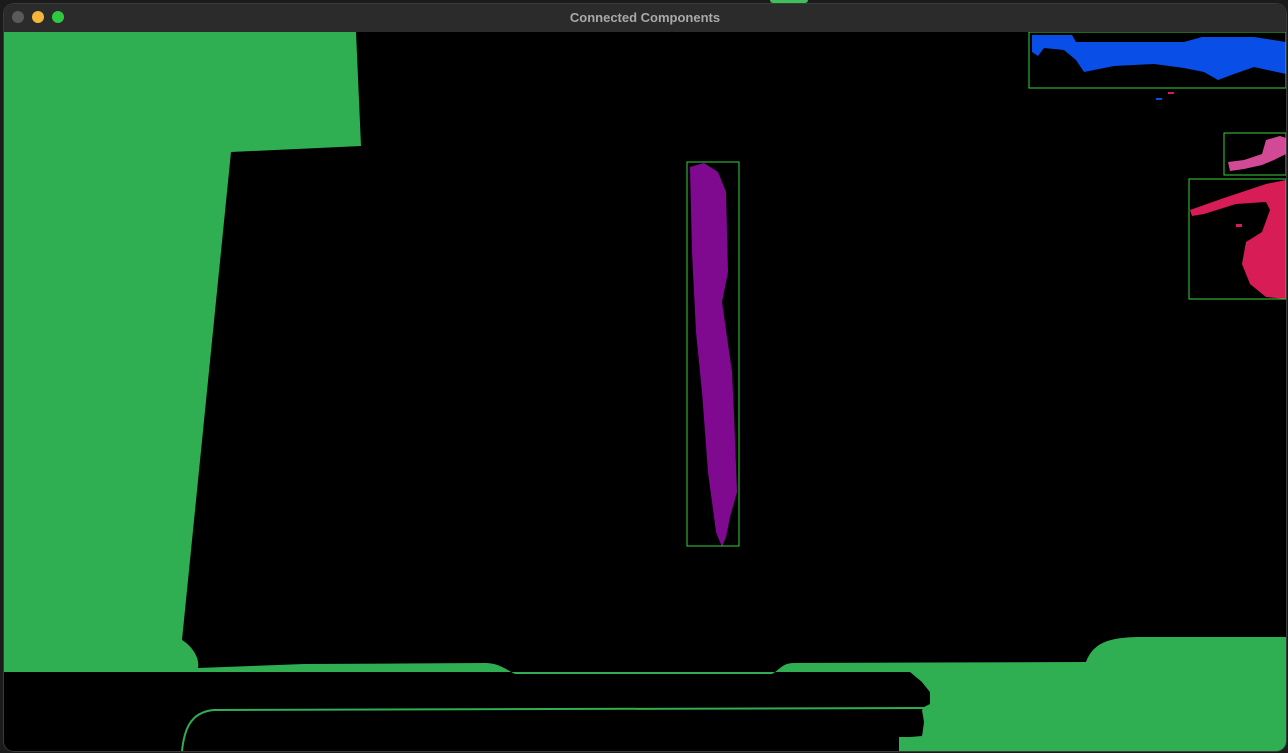 The image size is (1288, 753). I want to click on red-small-speck, so click(1239, 225).